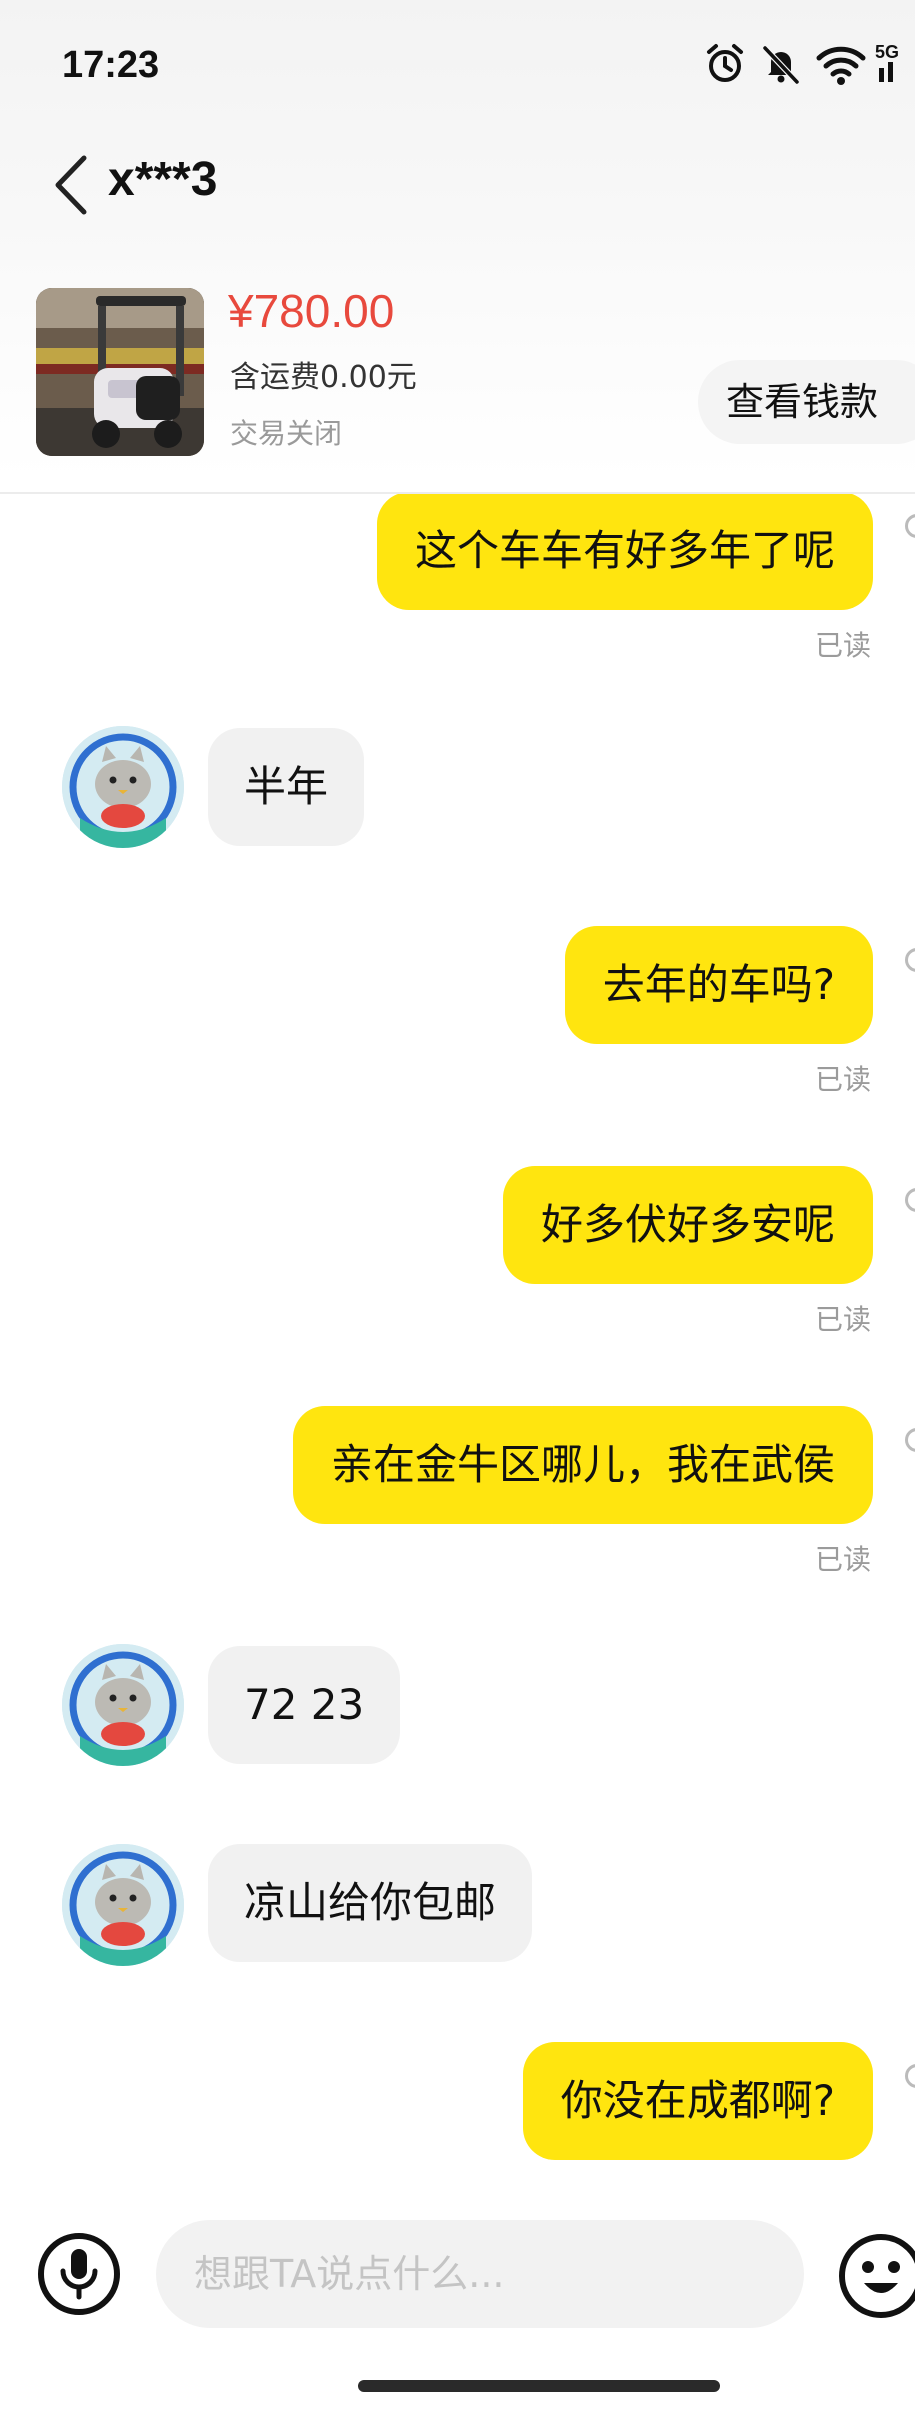 The height and width of the screenshot is (2412, 915). What do you see at coordinates (163, 179) in the screenshot?
I see `chat-title: x***3` at bounding box center [163, 179].